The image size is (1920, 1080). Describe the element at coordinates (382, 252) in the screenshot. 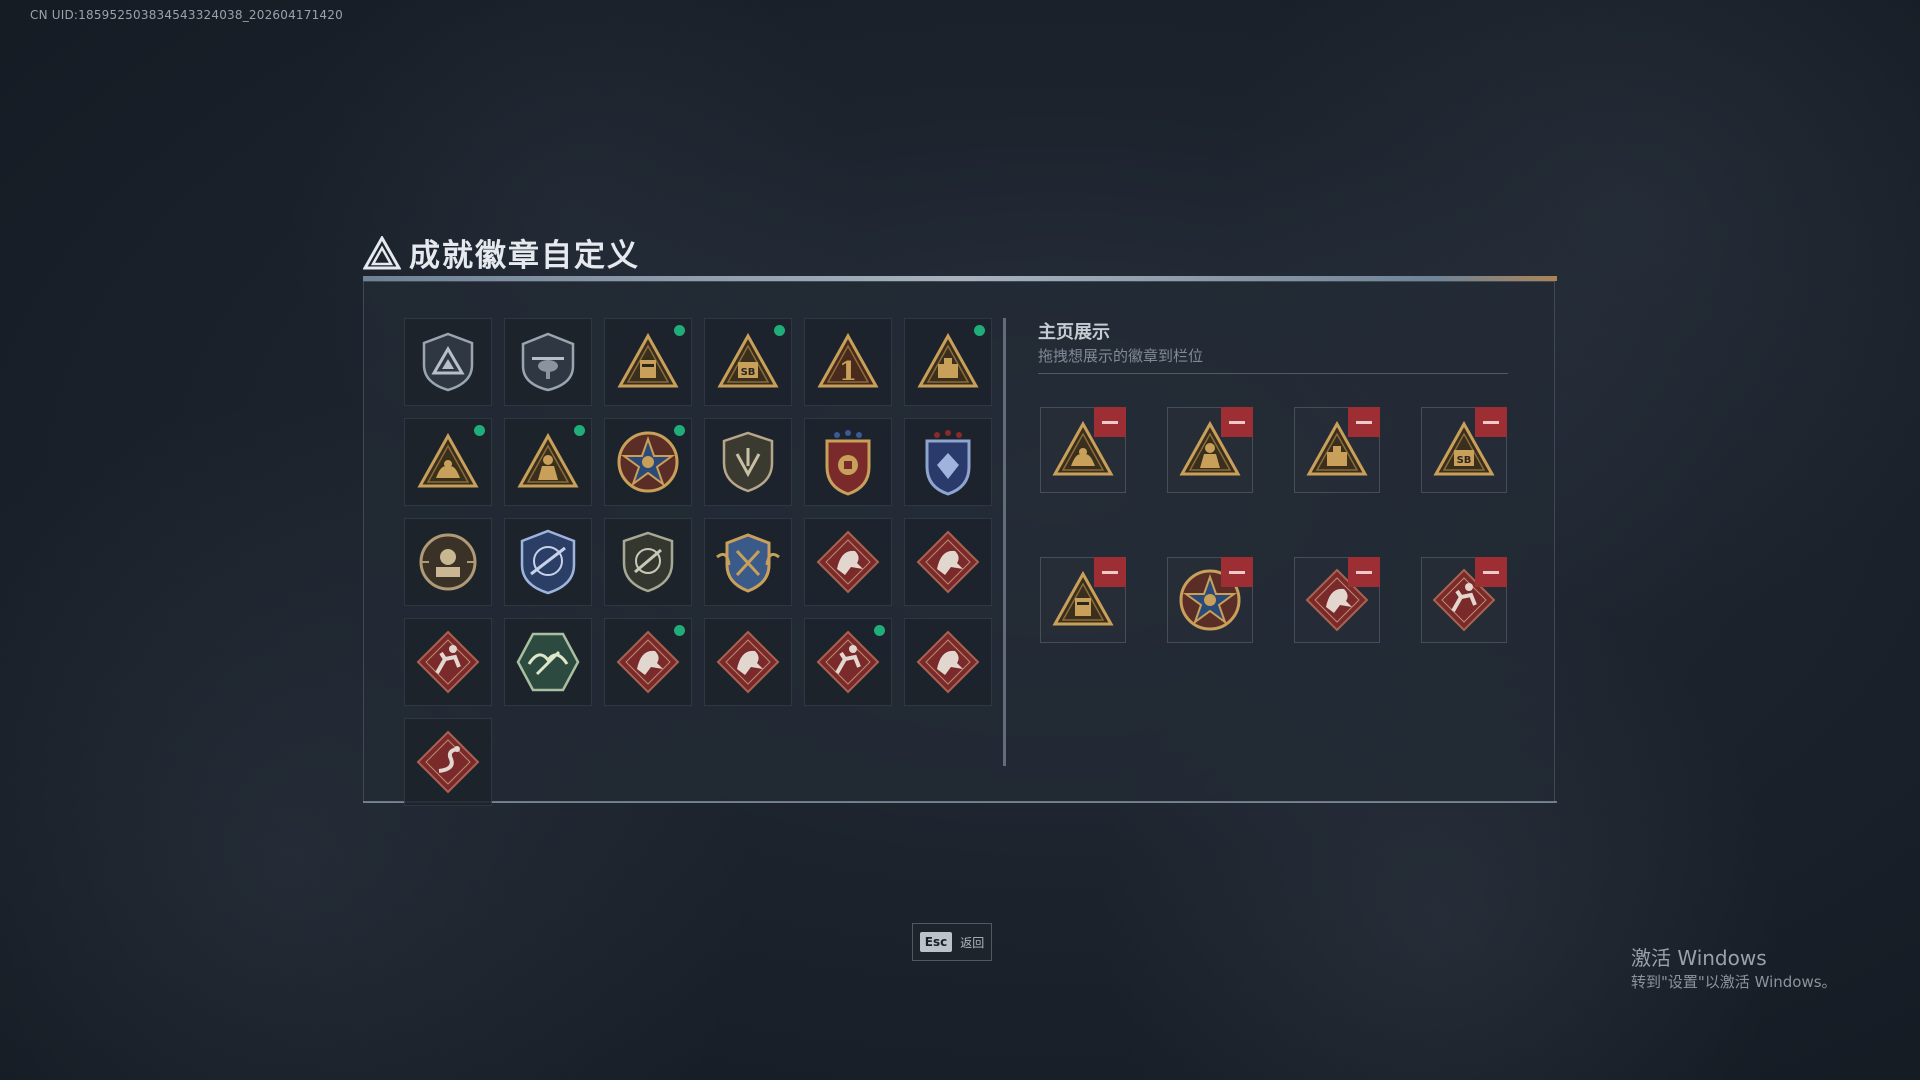

I see `delta-logo-icon` at that location.